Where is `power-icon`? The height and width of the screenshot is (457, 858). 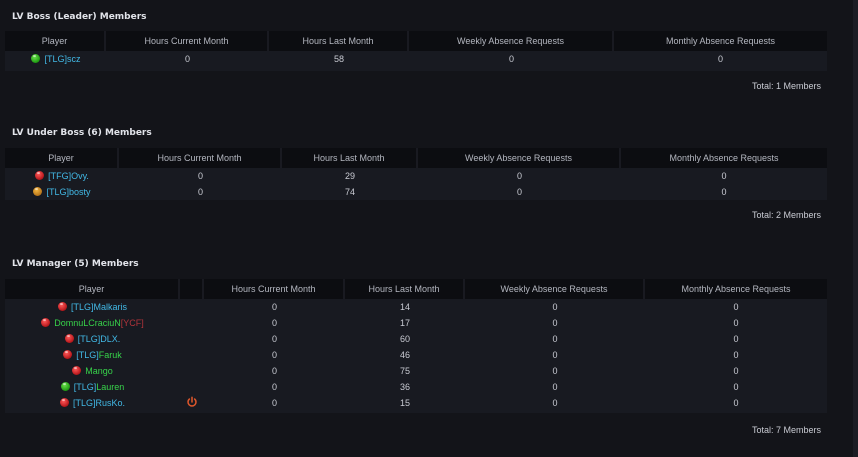
power-icon is located at coordinates (192, 402).